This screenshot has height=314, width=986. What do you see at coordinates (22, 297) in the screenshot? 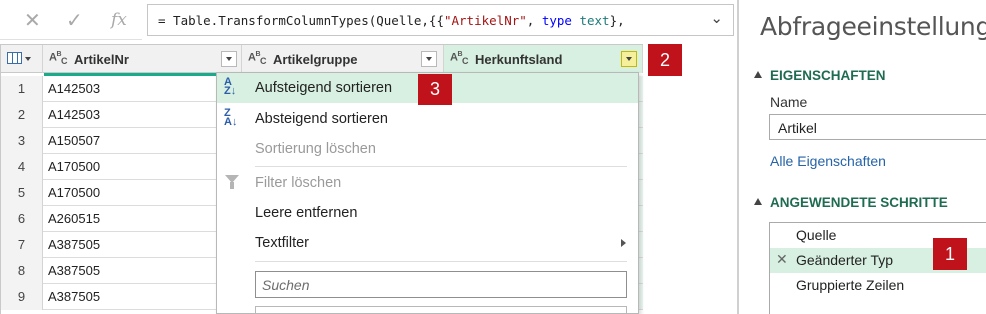
I see `row-number: 9` at bounding box center [22, 297].